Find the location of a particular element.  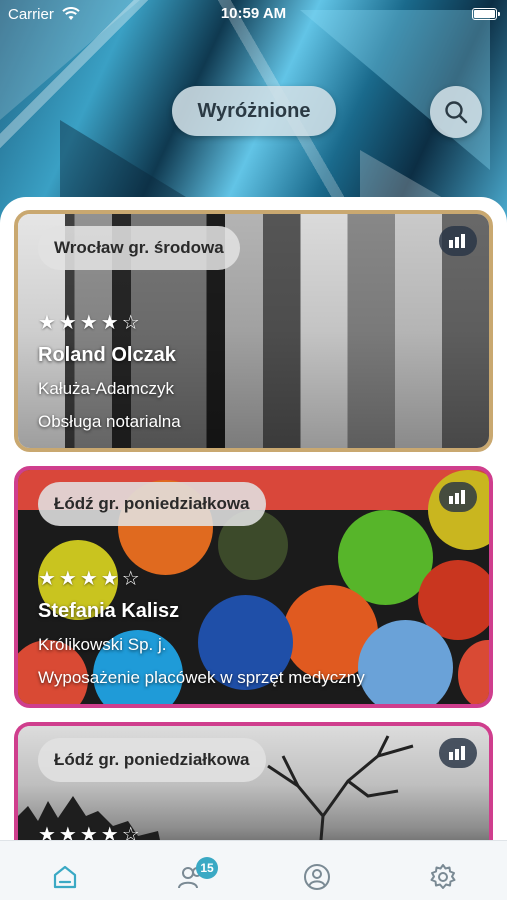

company-name: Kałuża-Adamczyk is located at coordinates (106, 388).